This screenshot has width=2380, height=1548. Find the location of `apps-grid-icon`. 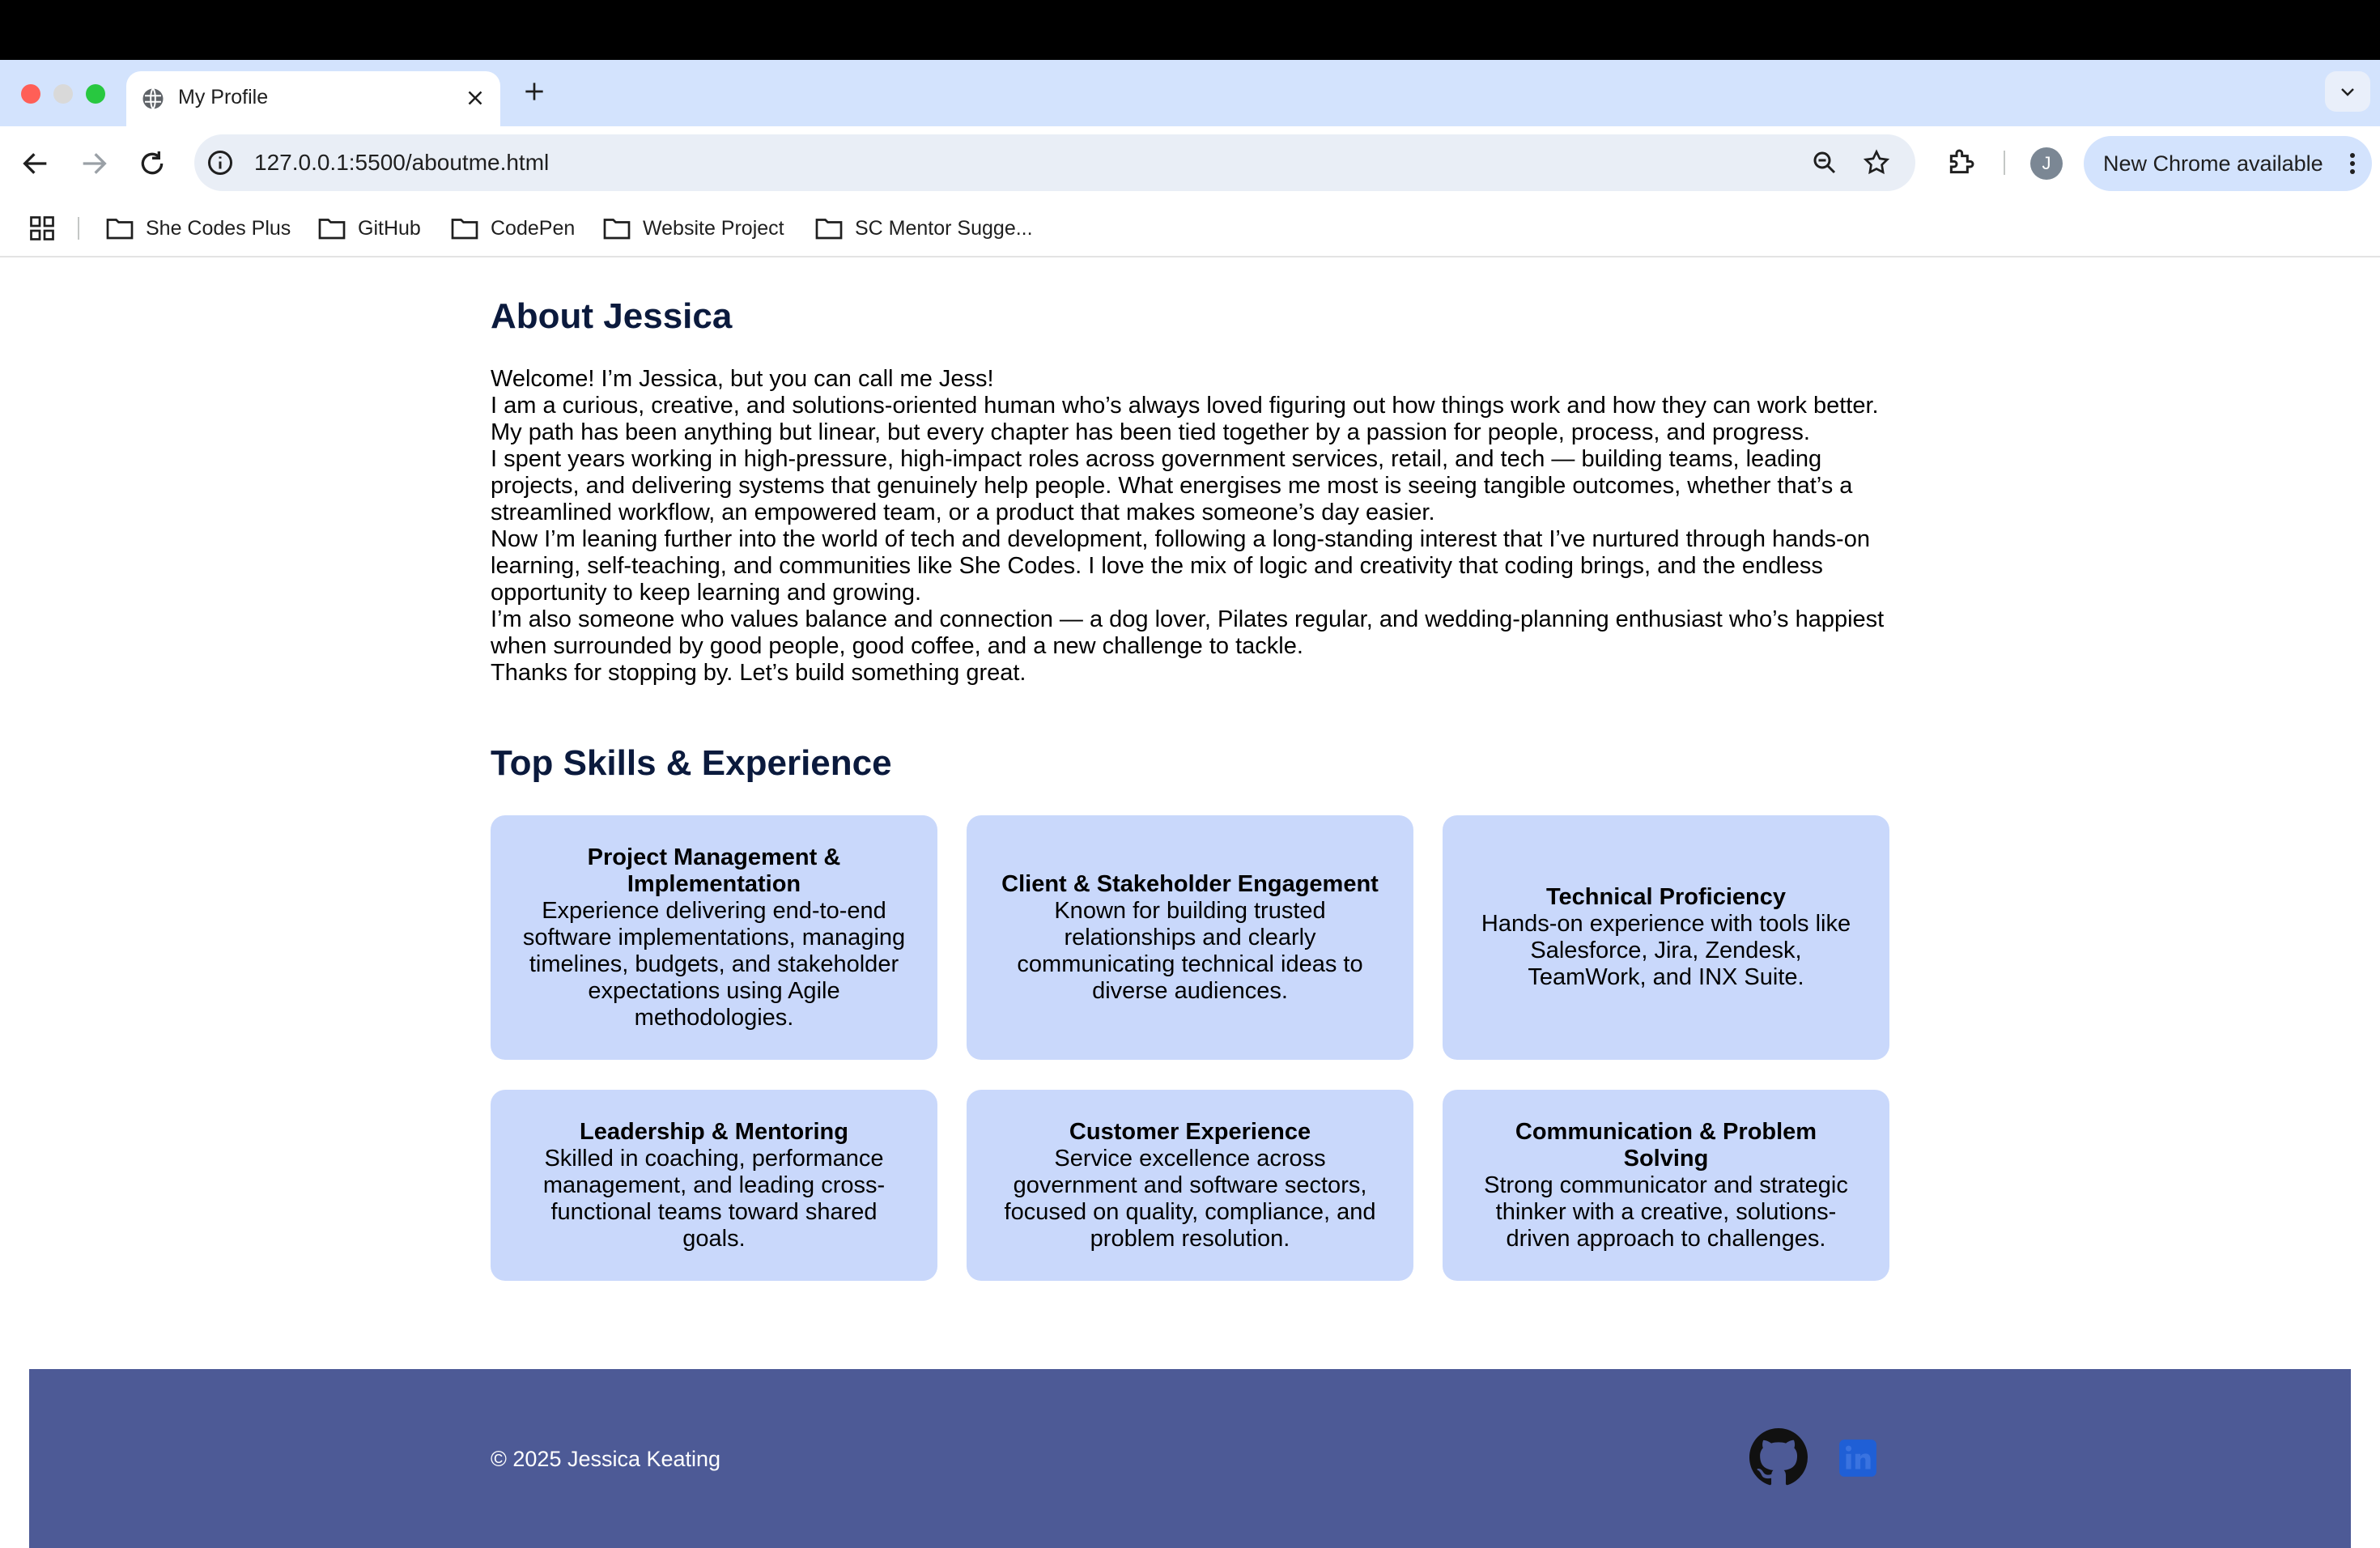

apps-grid-icon is located at coordinates (42, 228).